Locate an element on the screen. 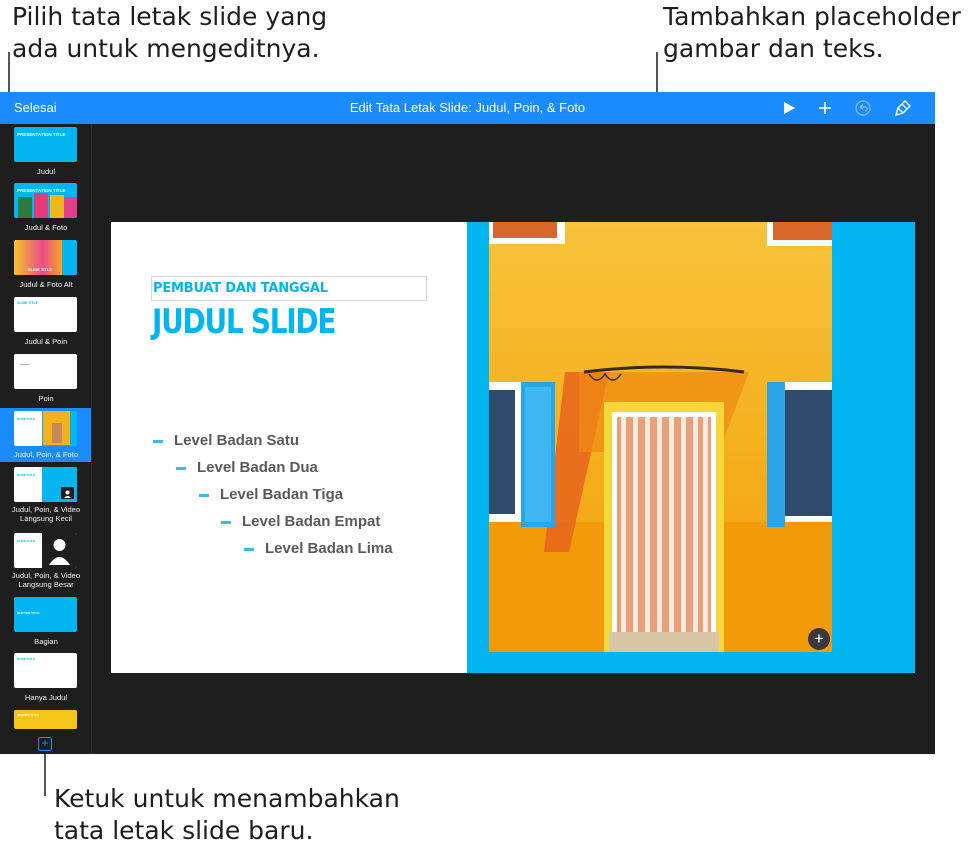 This screenshot has height=860, width=980. plus-icon is located at coordinates (825, 108).